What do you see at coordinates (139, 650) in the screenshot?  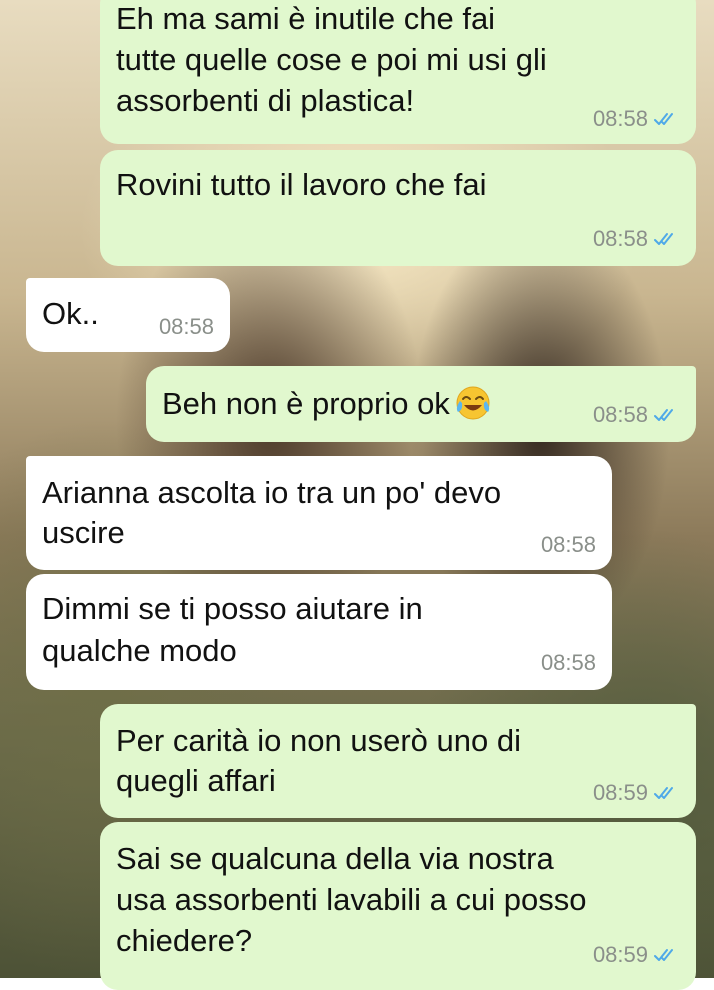 I see `message-text-line: qualche modo` at bounding box center [139, 650].